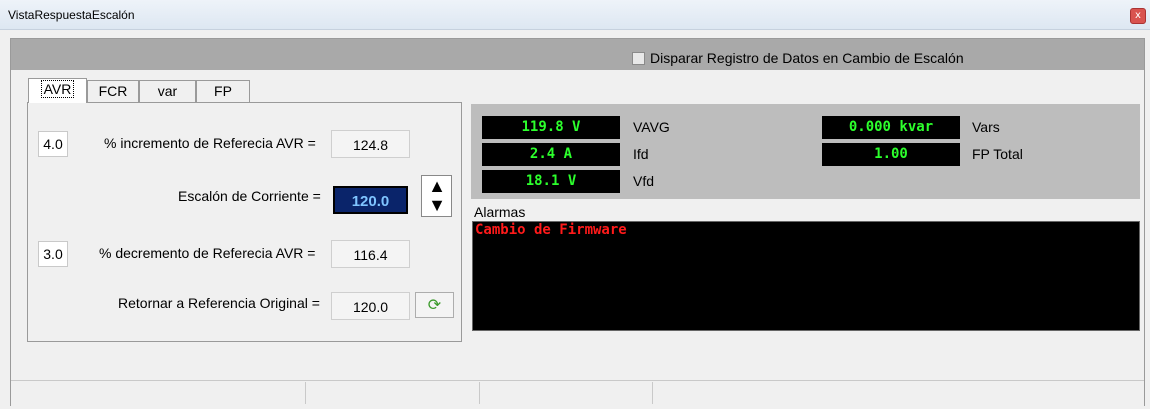 Image resolution: width=1150 pixels, height=409 pixels. What do you see at coordinates (997, 154) in the screenshot?
I see `fp-total-label: FP Total` at bounding box center [997, 154].